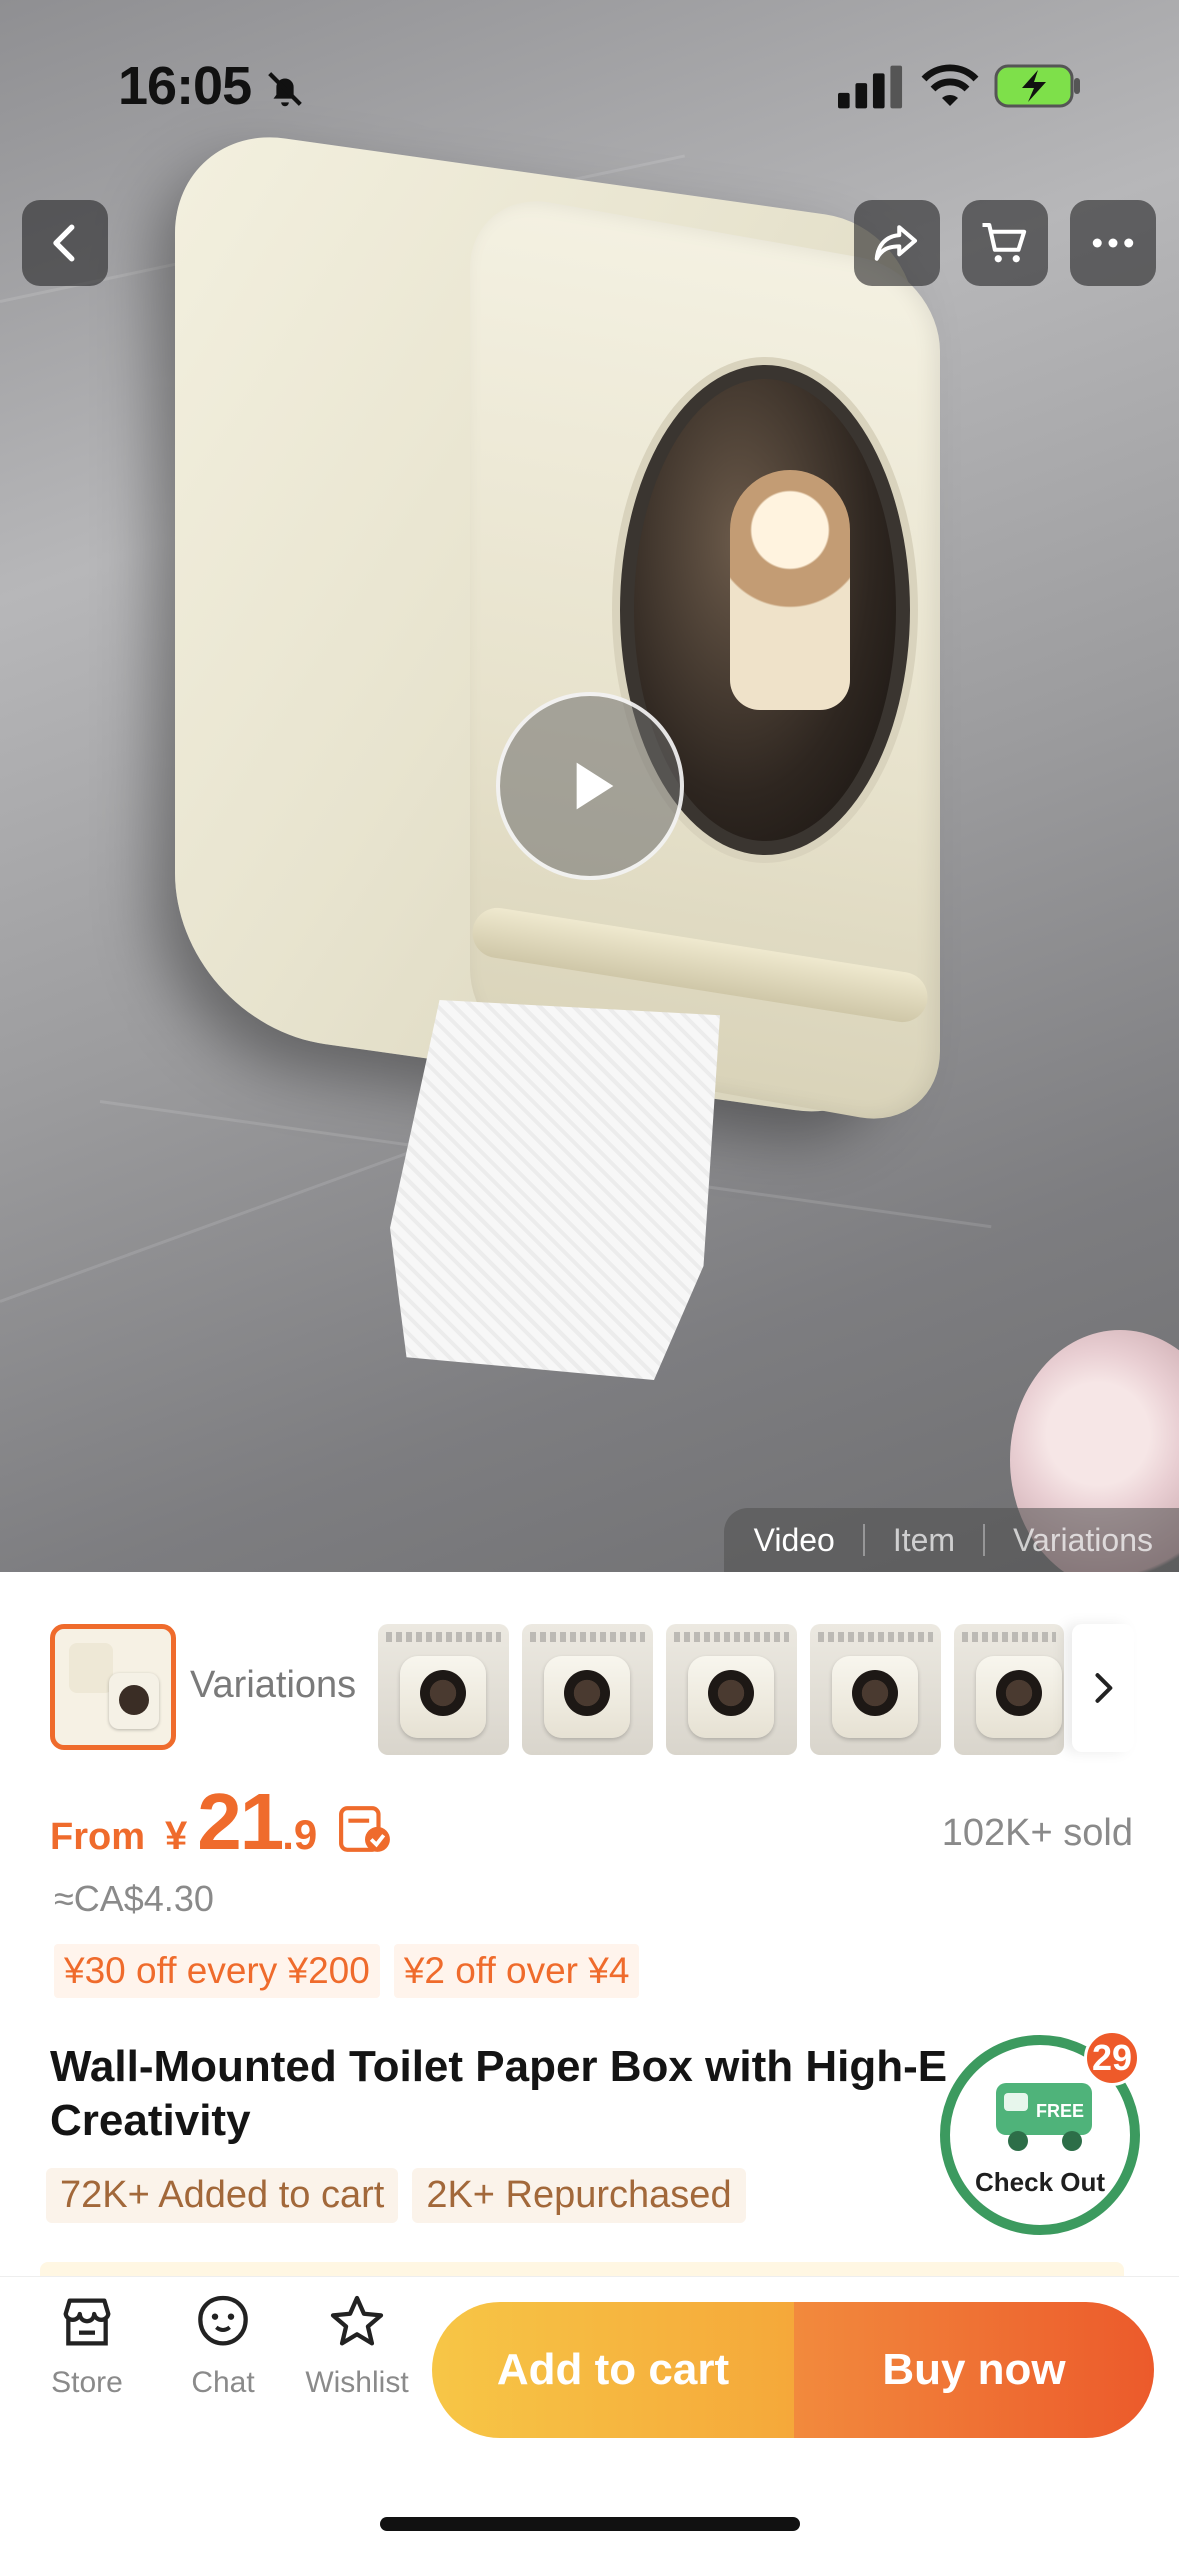 Image resolution: width=1179 pixels, height=2556 pixels. Describe the element at coordinates (150, 2120) in the screenshot. I see `product-title-line2: Creativity` at that location.